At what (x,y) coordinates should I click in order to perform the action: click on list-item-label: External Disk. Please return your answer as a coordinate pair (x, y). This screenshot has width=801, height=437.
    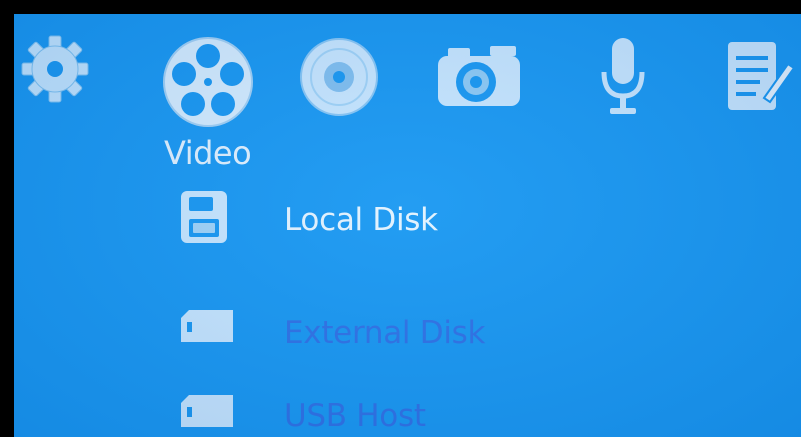
    Looking at the image, I should click on (385, 333).